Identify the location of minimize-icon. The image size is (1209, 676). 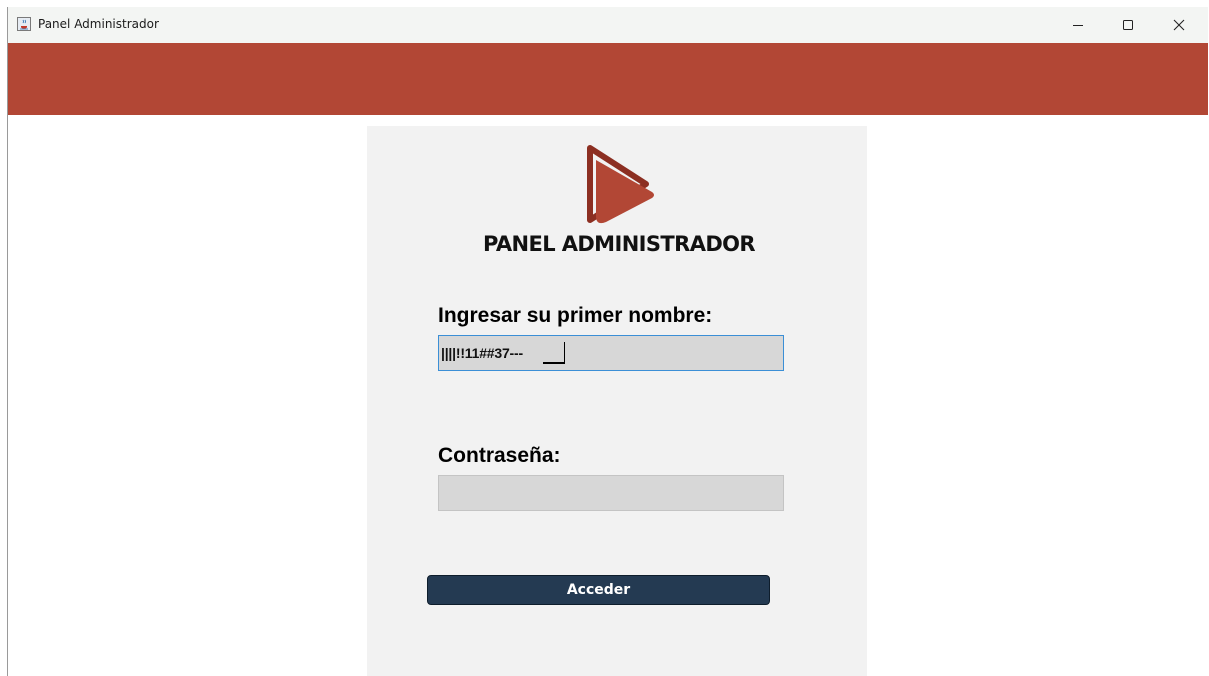
(1078, 25).